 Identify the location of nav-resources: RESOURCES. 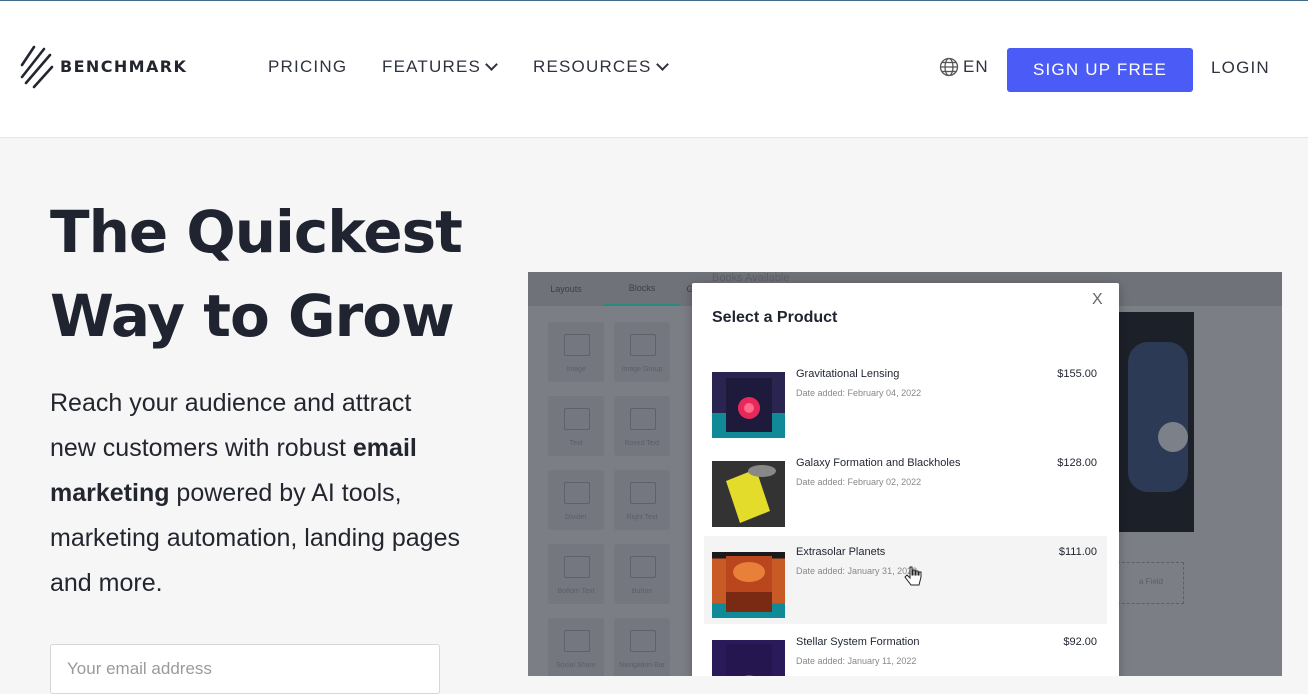
(601, 67).